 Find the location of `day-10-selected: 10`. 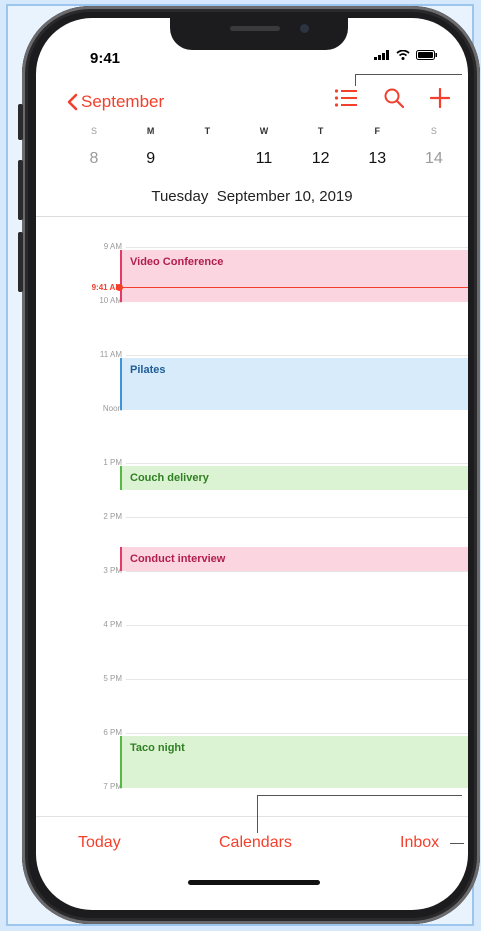

day-10-selected: 10 is located at coordinates (207, 159).